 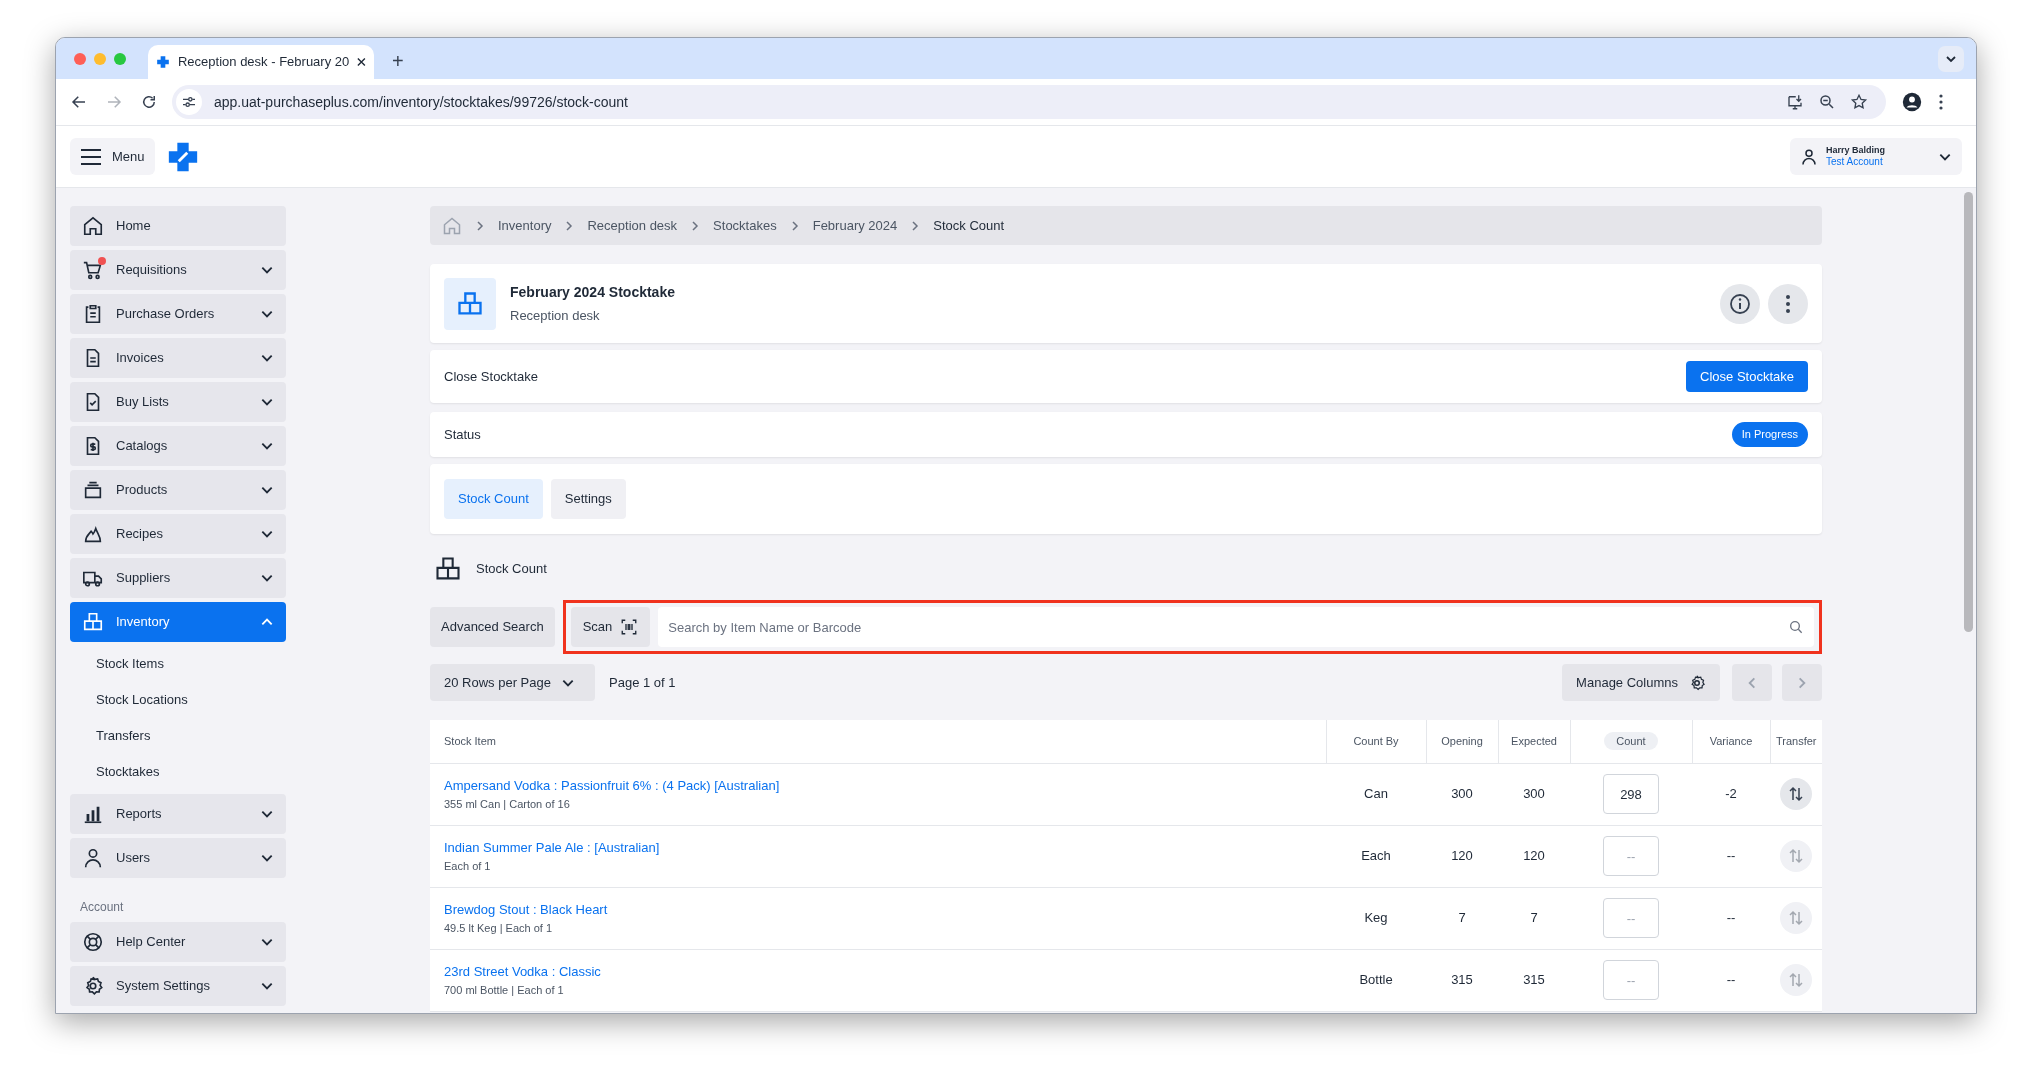 What do you see at coordinates (1462, 741) in the screenshot?
I see `column-header: Opening` at bounding box center [1462, 741].